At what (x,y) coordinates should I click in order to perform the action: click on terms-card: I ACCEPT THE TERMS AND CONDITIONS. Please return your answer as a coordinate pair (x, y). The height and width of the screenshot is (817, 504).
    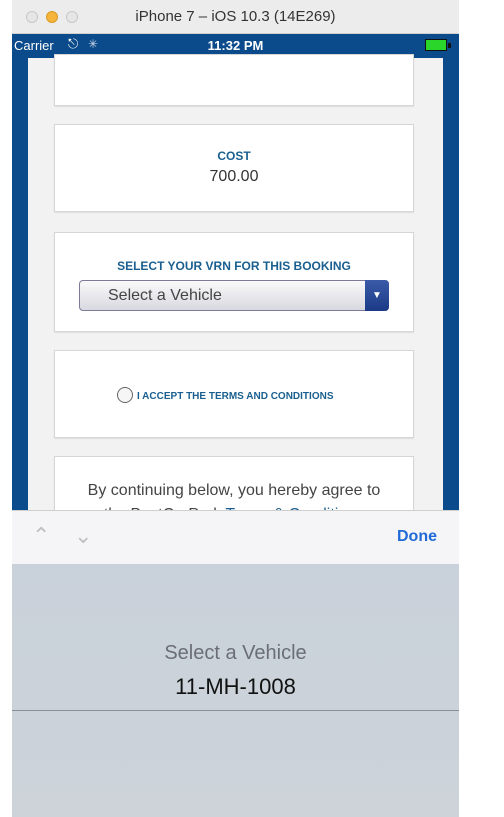
    Looking at the image, I should click on (234, 394).